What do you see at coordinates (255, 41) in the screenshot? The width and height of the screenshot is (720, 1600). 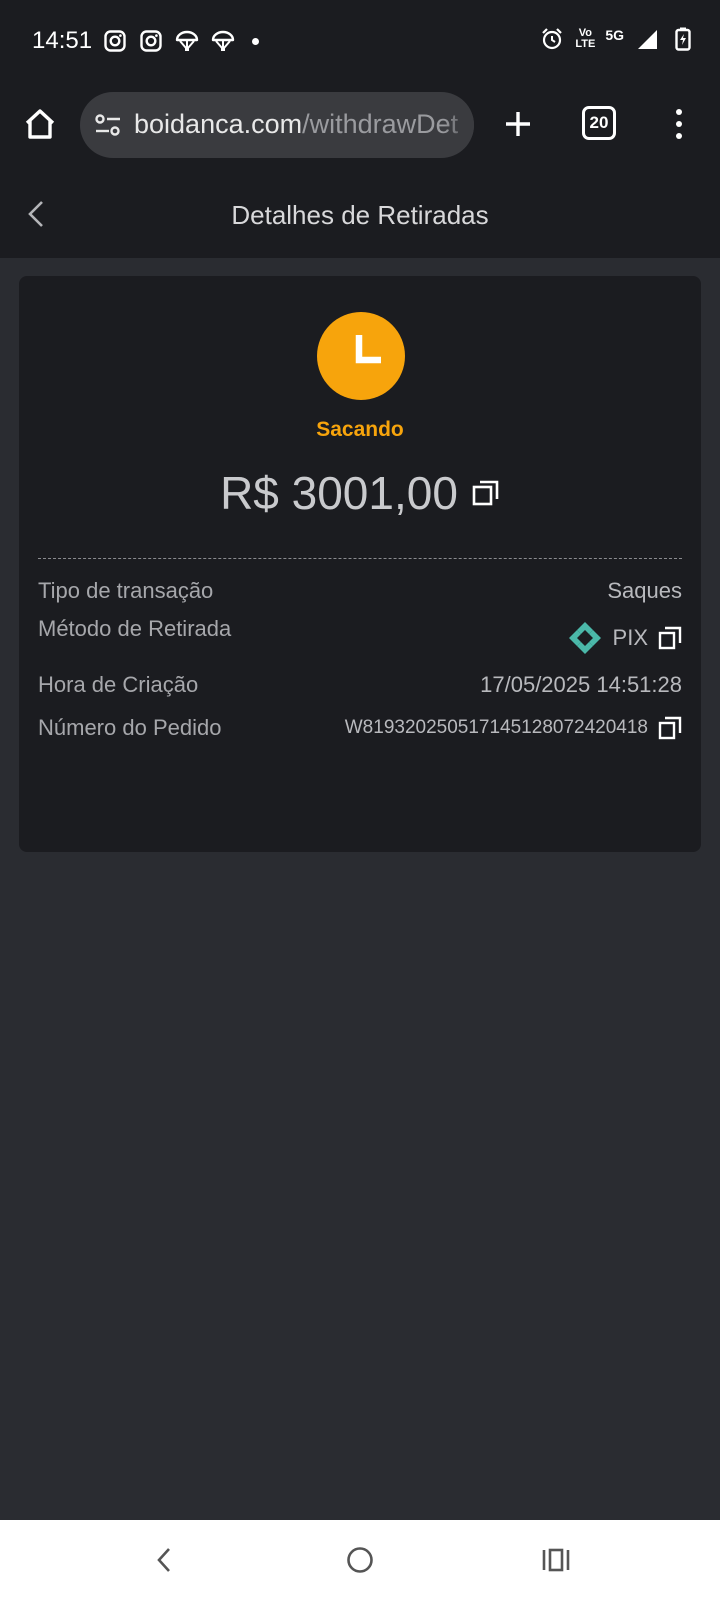 I see `more-notifications-dot` at bounding box center [255, 41].